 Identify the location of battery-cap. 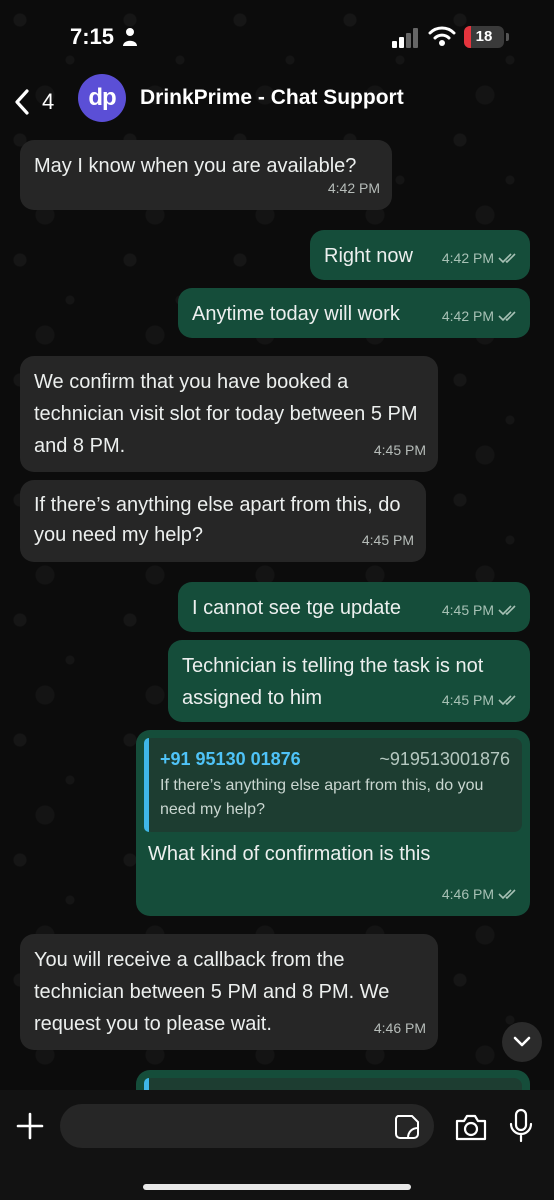
(507, 37).